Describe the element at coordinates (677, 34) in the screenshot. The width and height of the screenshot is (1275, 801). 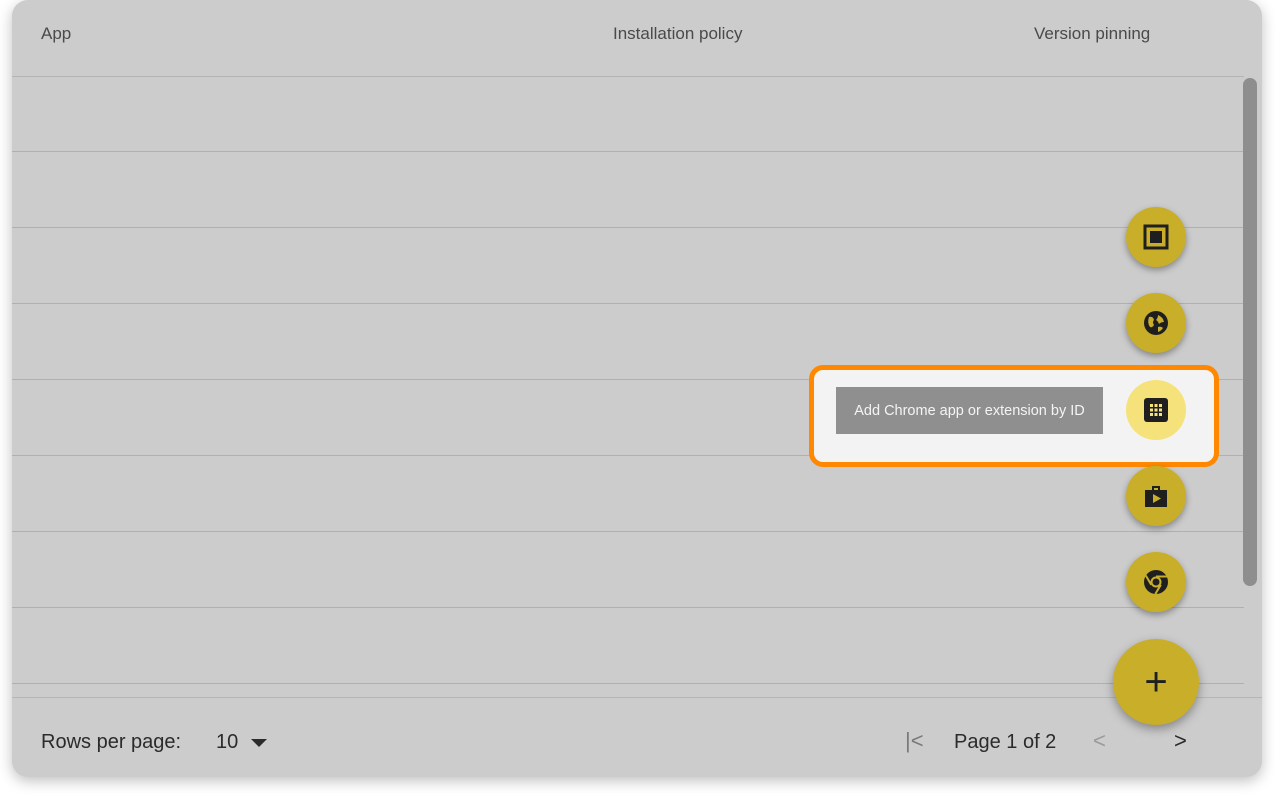
I see `column-header-installation-policy: Installation policy` at that location.